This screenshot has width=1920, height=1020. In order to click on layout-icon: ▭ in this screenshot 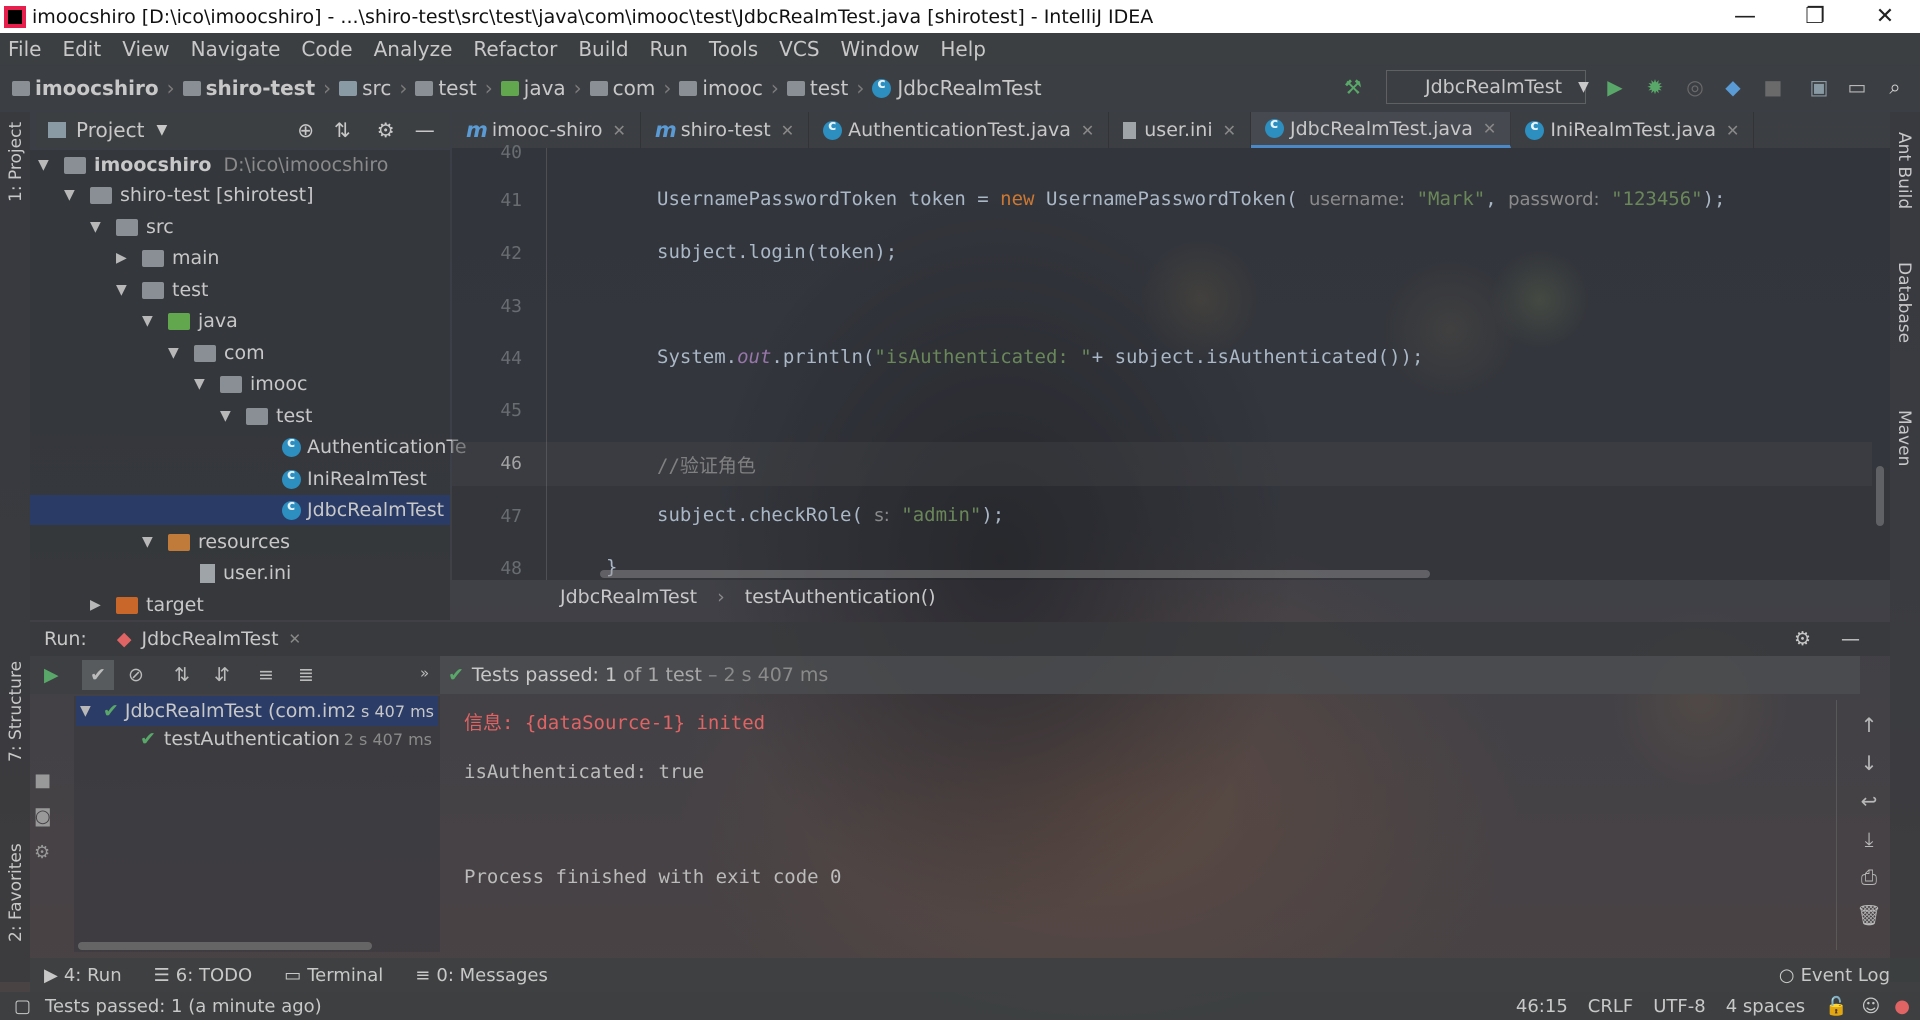, I will do `click(1857, 87)`.